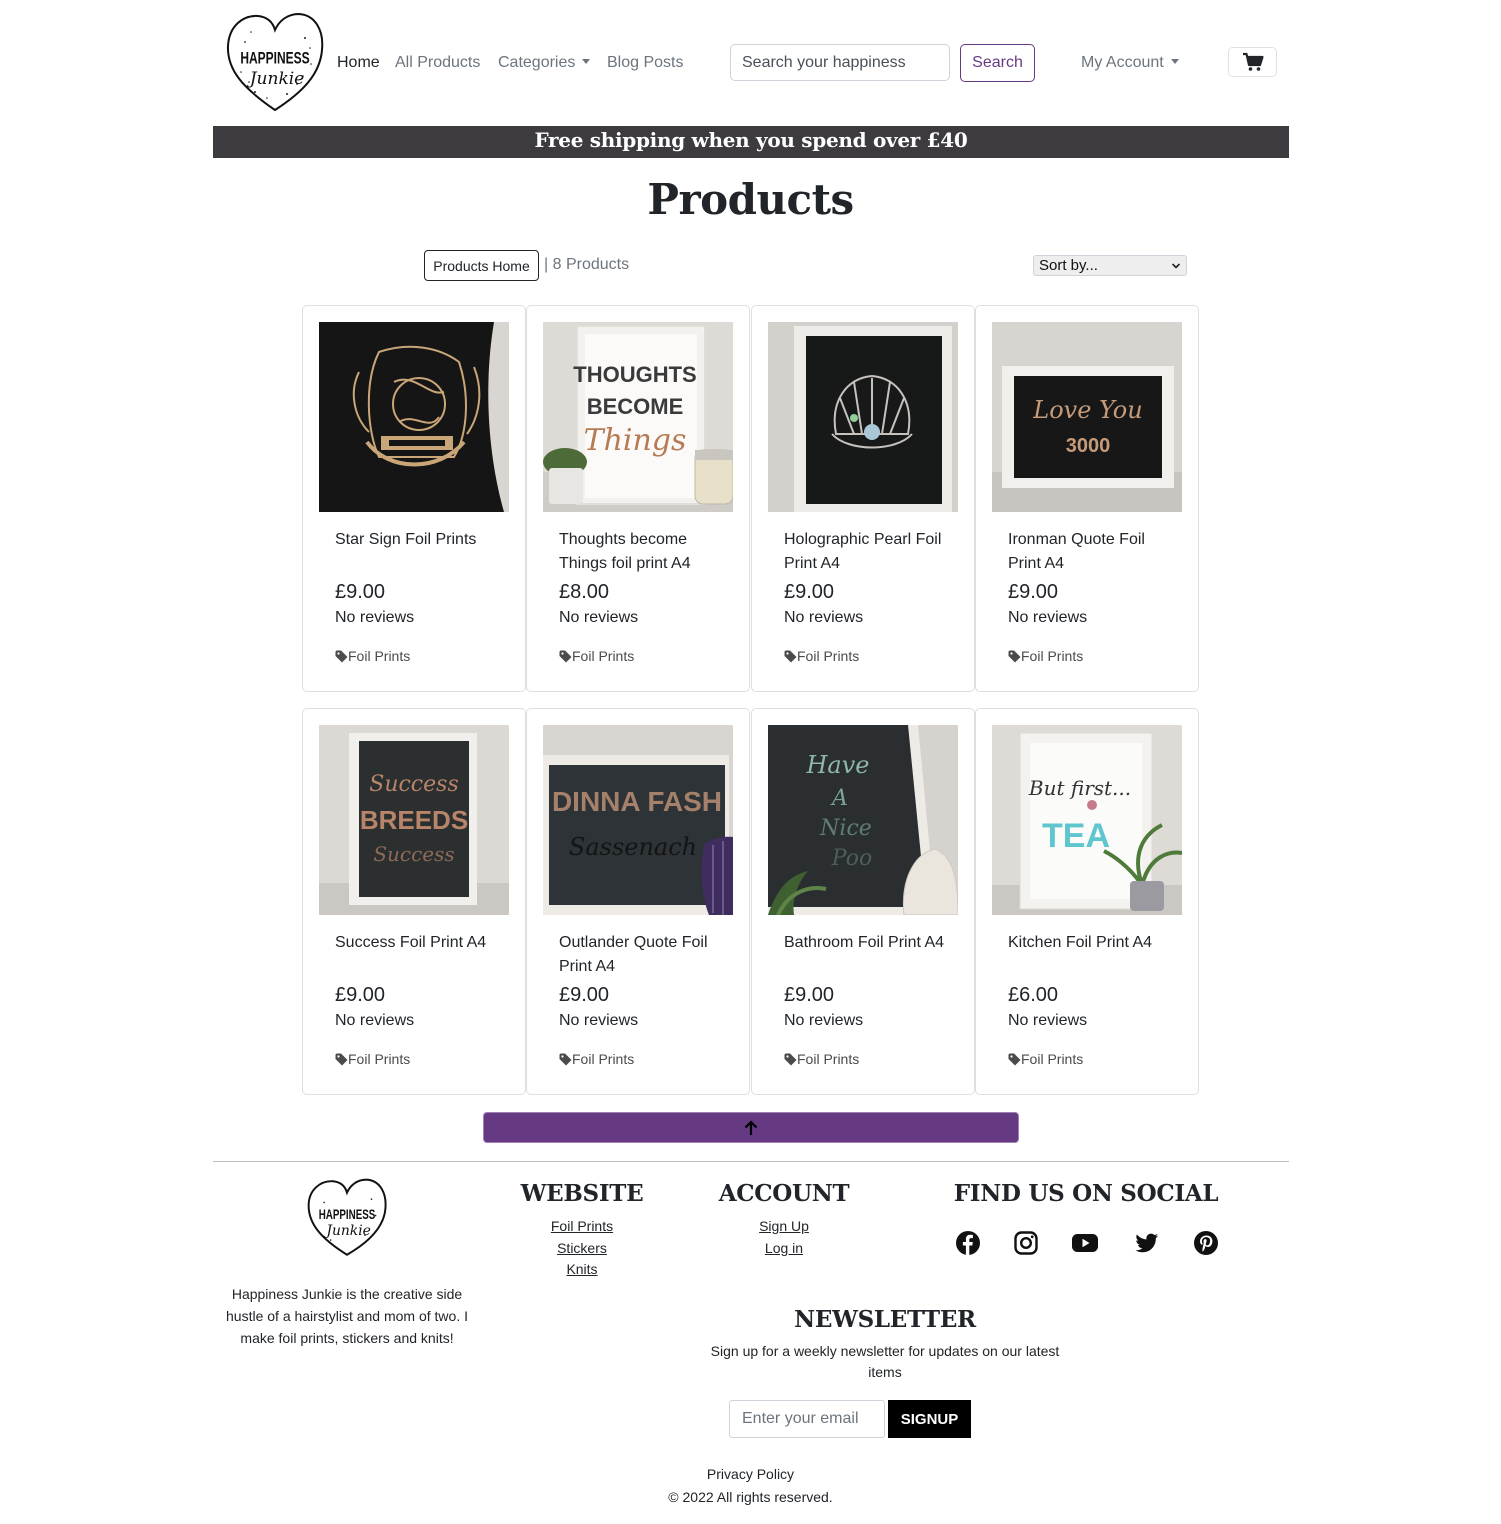 The width and height of the screenshot is (1501, 1524). What do you see at coordinates (870, 943) in the screenshot?
I see `product-name: Bathroom Foil Print A4` at bounding box center [870, 943].